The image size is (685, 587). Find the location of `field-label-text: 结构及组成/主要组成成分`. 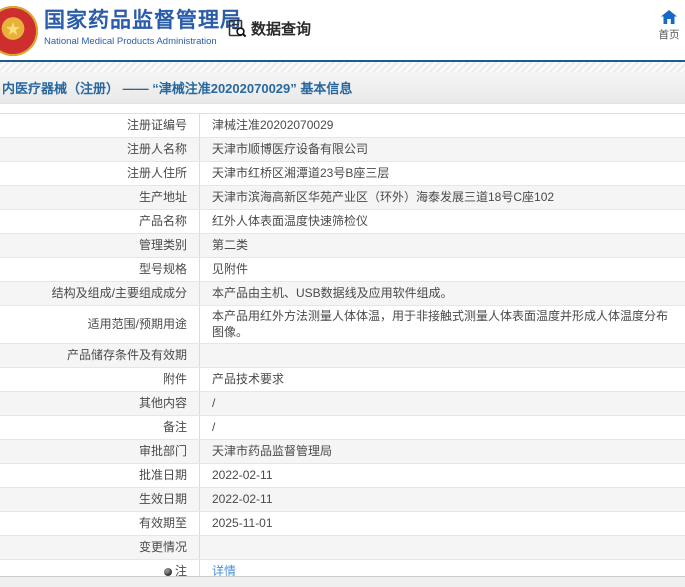

field-label-text: 结构及组成/主要组成成分 is located at coordinates (119, 292).